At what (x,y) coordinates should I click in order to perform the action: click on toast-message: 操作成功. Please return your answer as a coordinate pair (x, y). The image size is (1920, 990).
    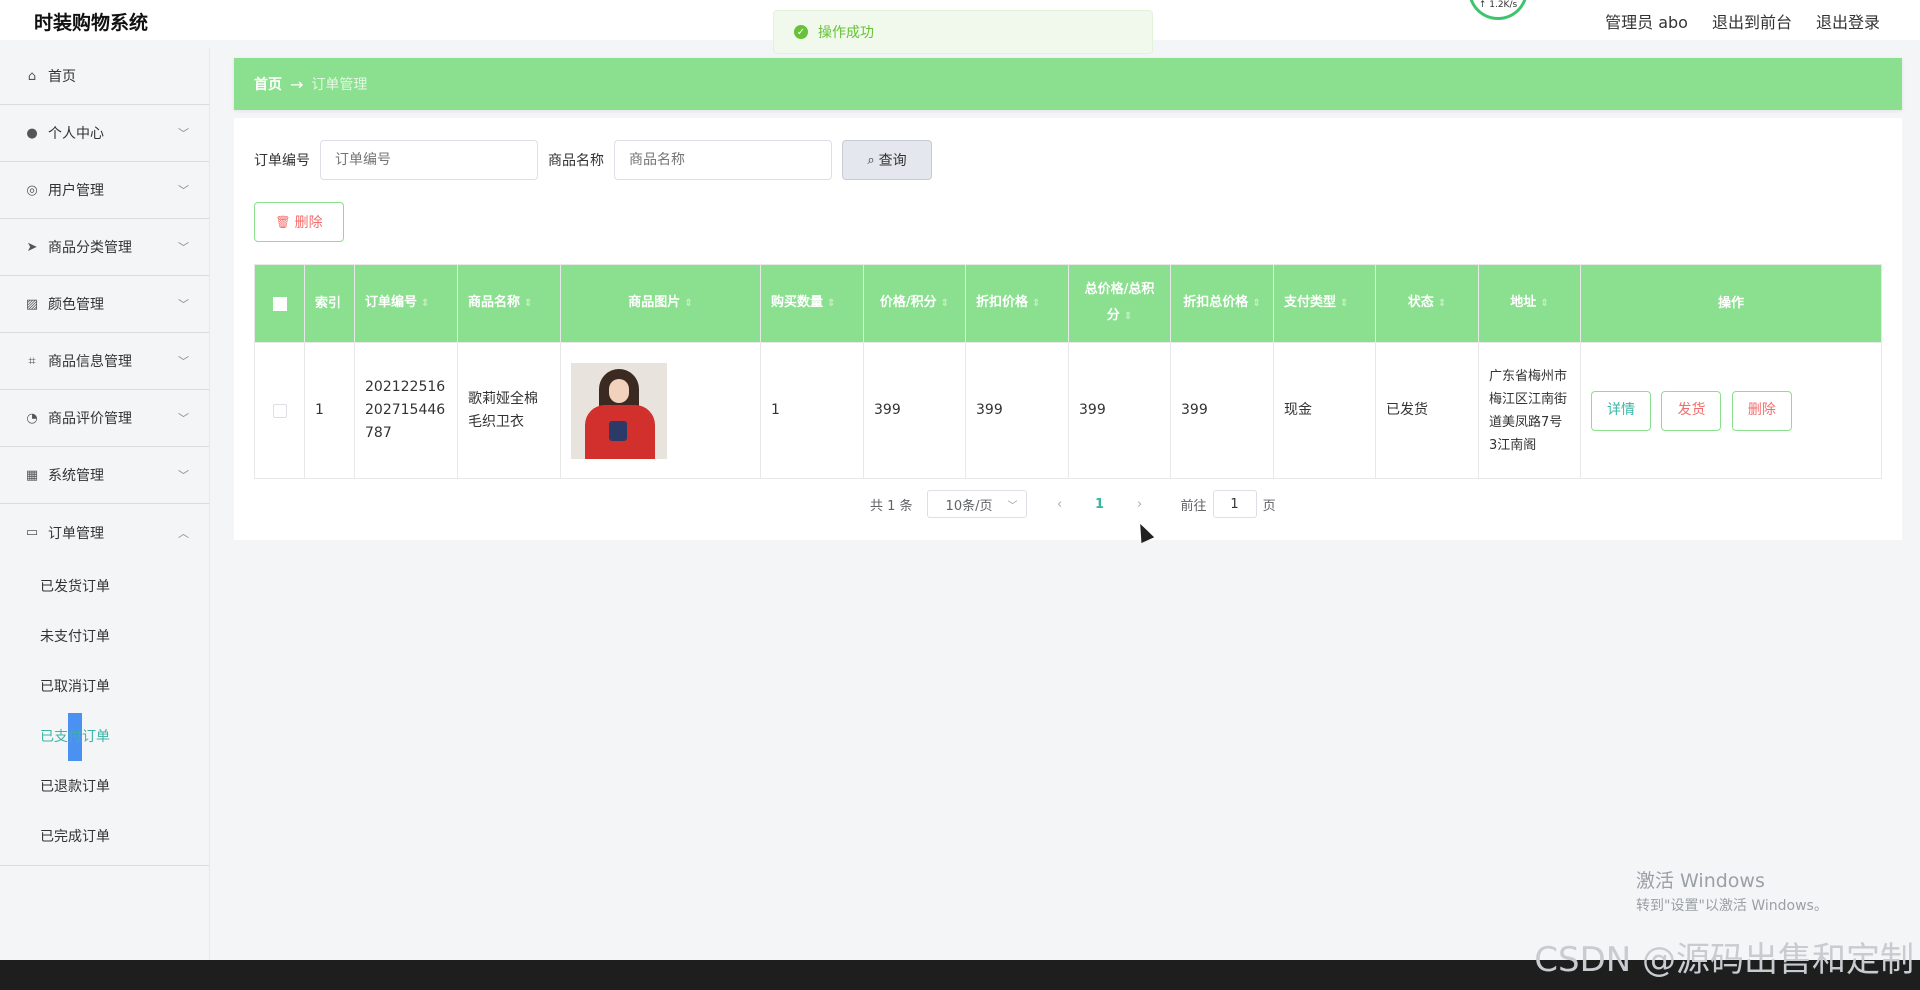
    Looking at the image, I should click on (846, 33).